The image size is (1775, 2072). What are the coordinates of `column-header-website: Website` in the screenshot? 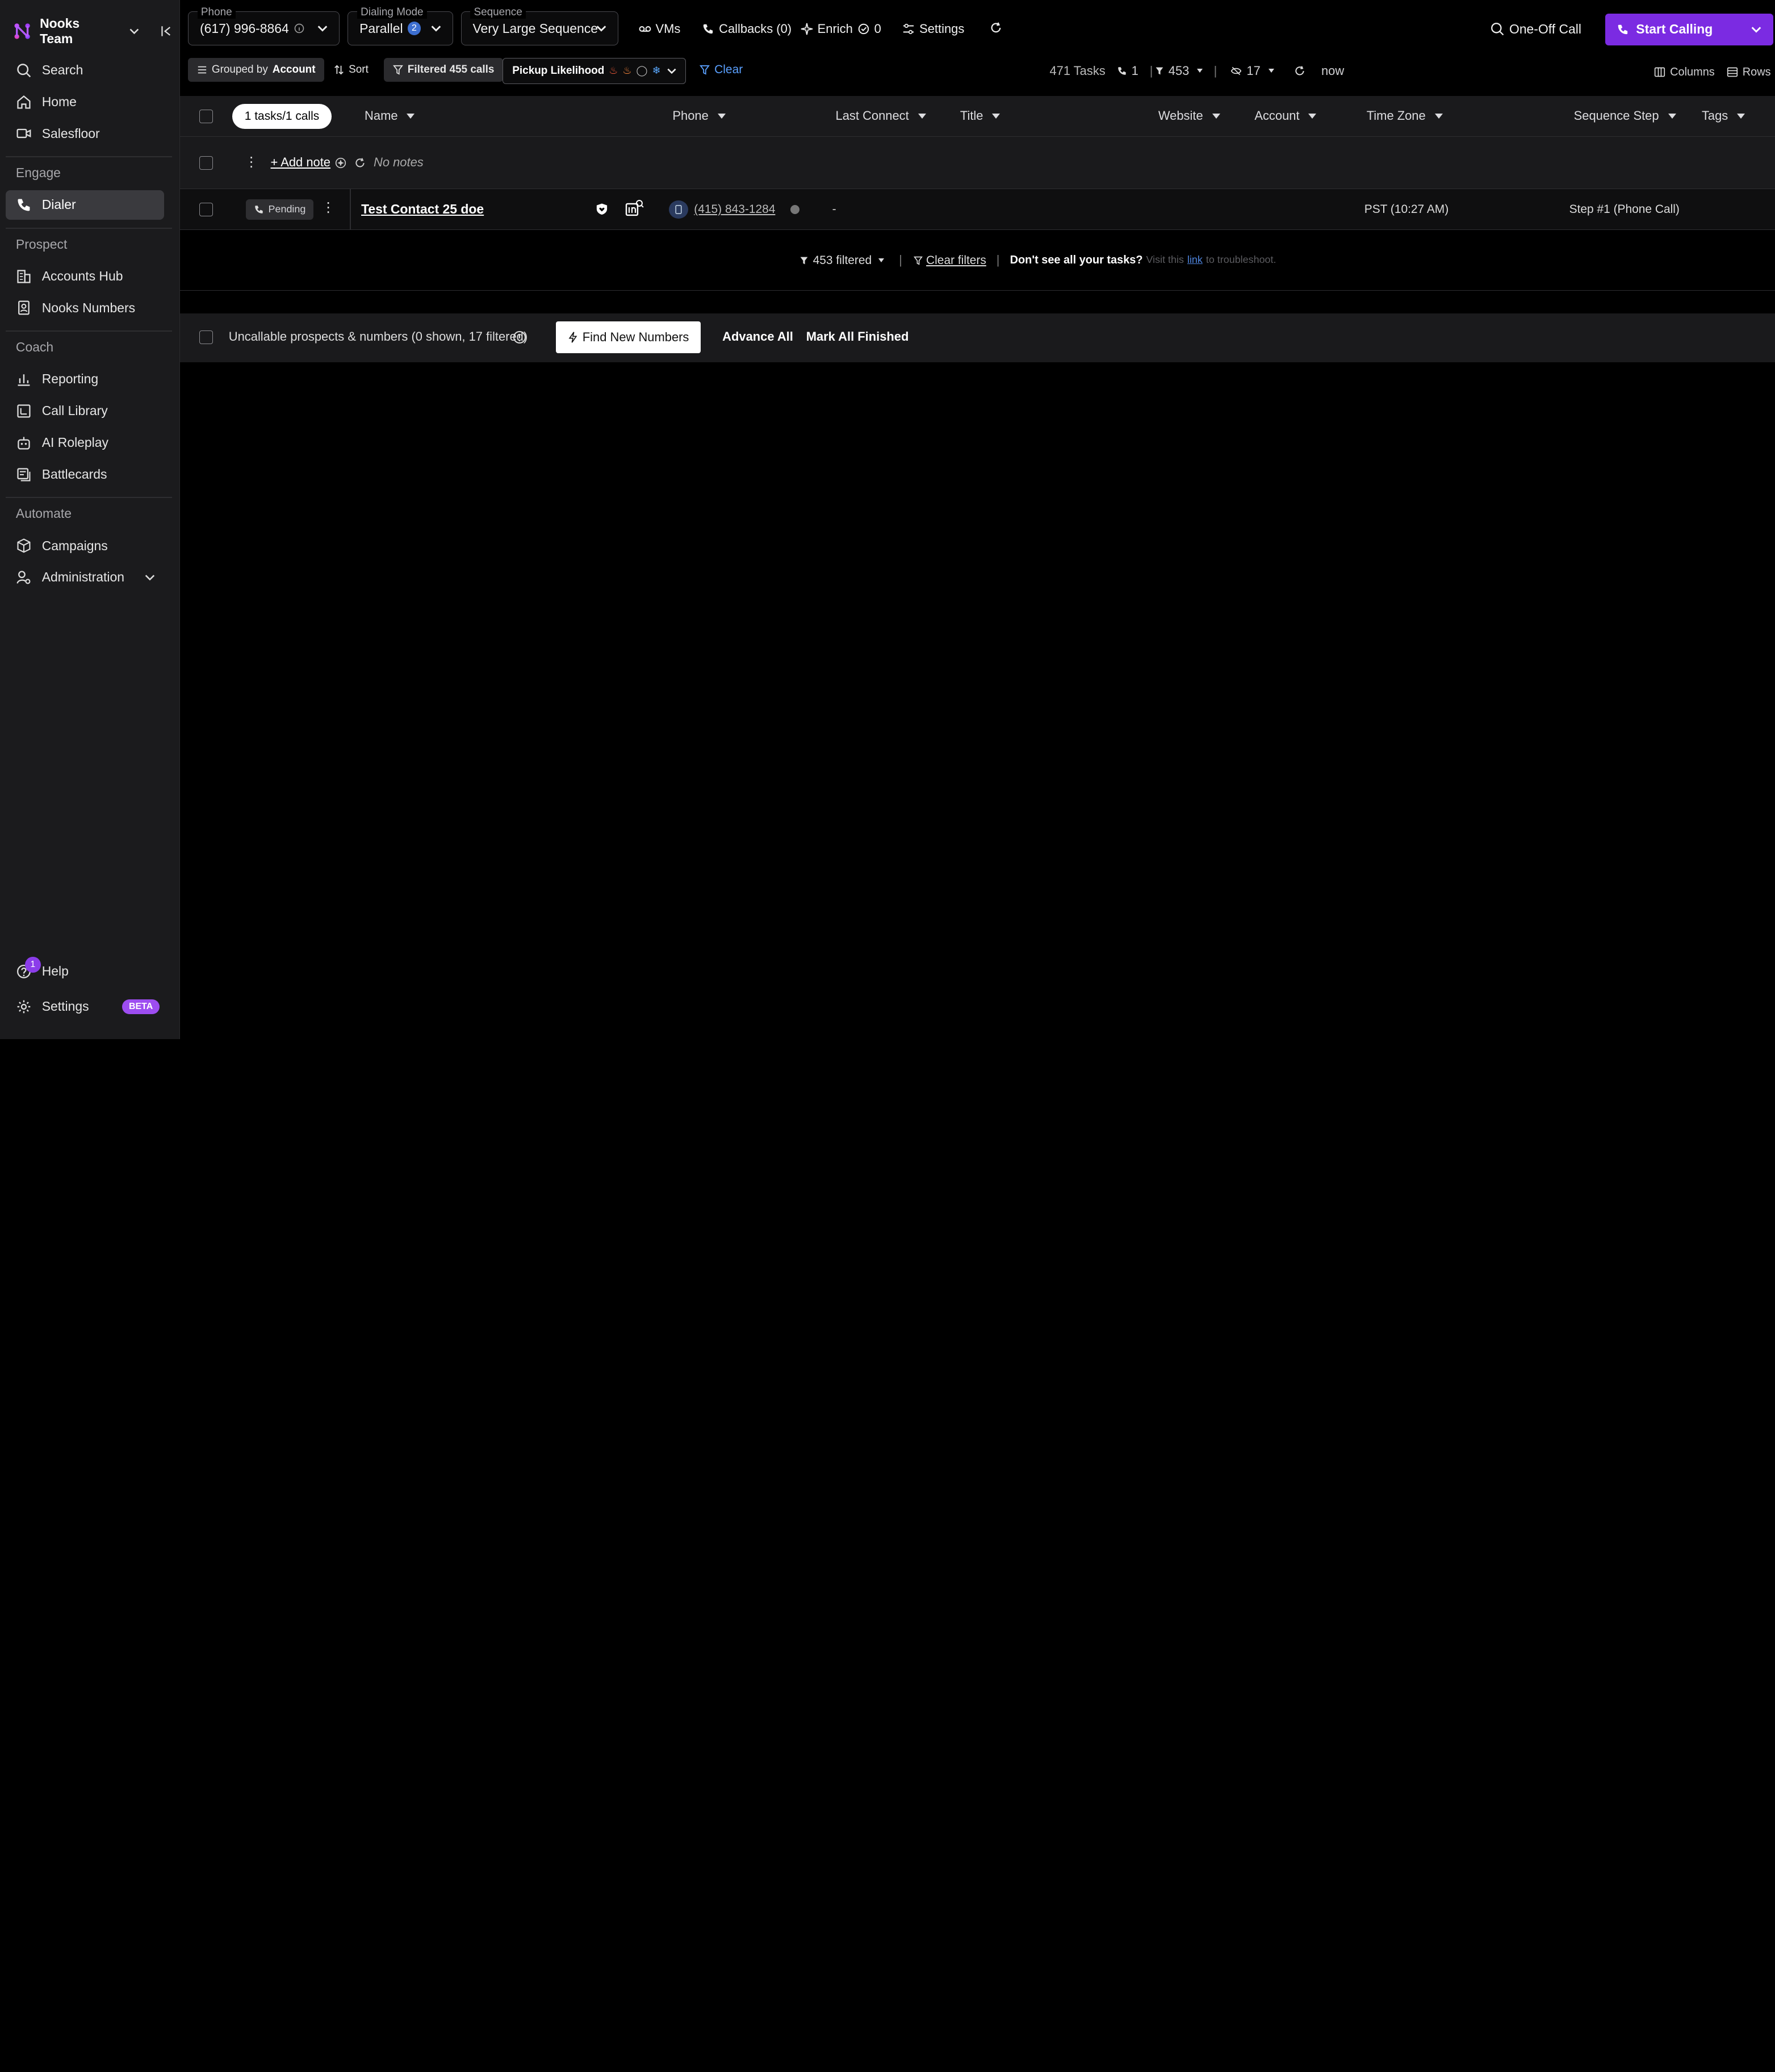 It's located at (1189, 115).